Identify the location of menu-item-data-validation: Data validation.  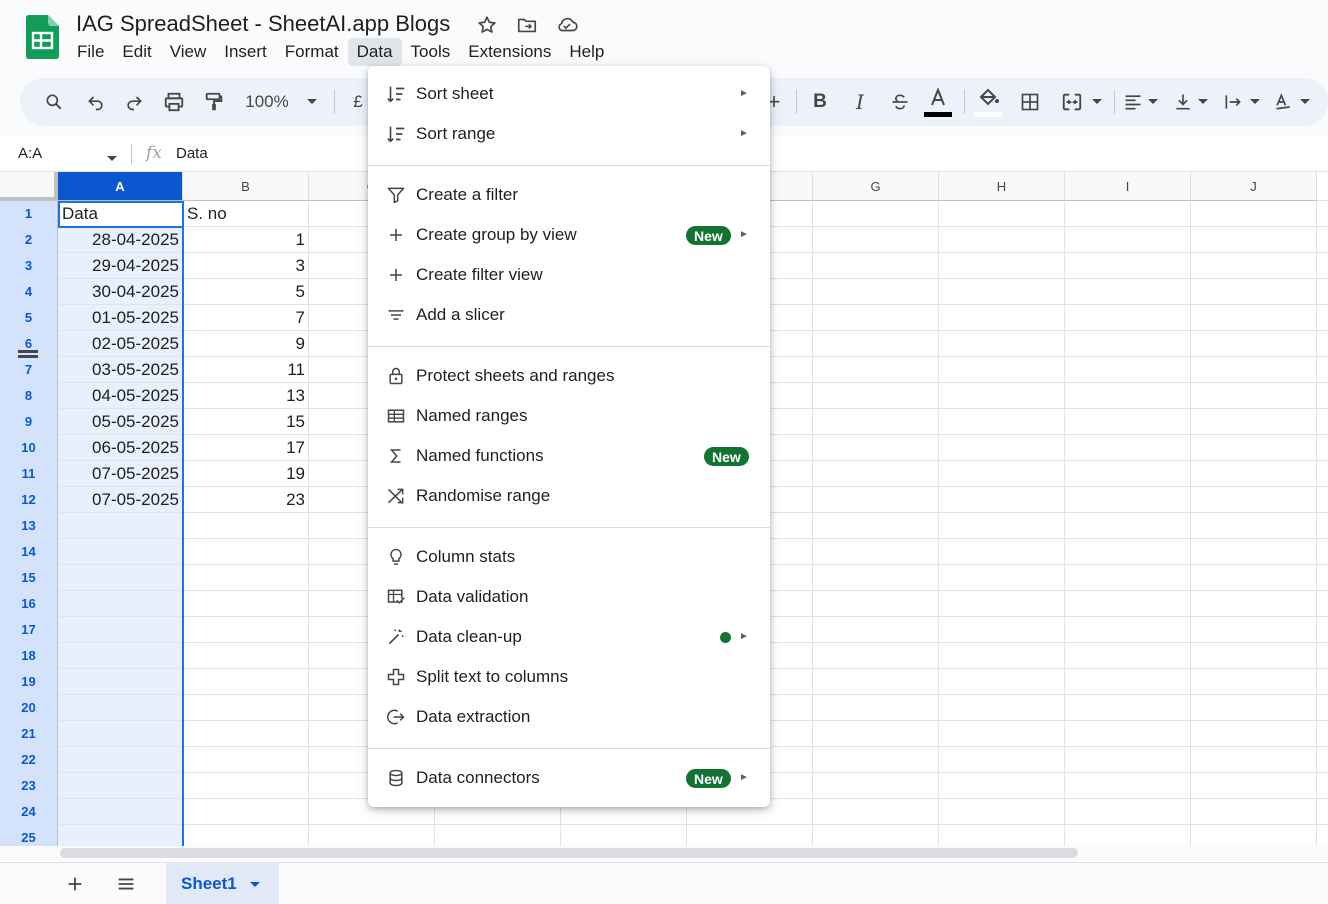
(569, 597).